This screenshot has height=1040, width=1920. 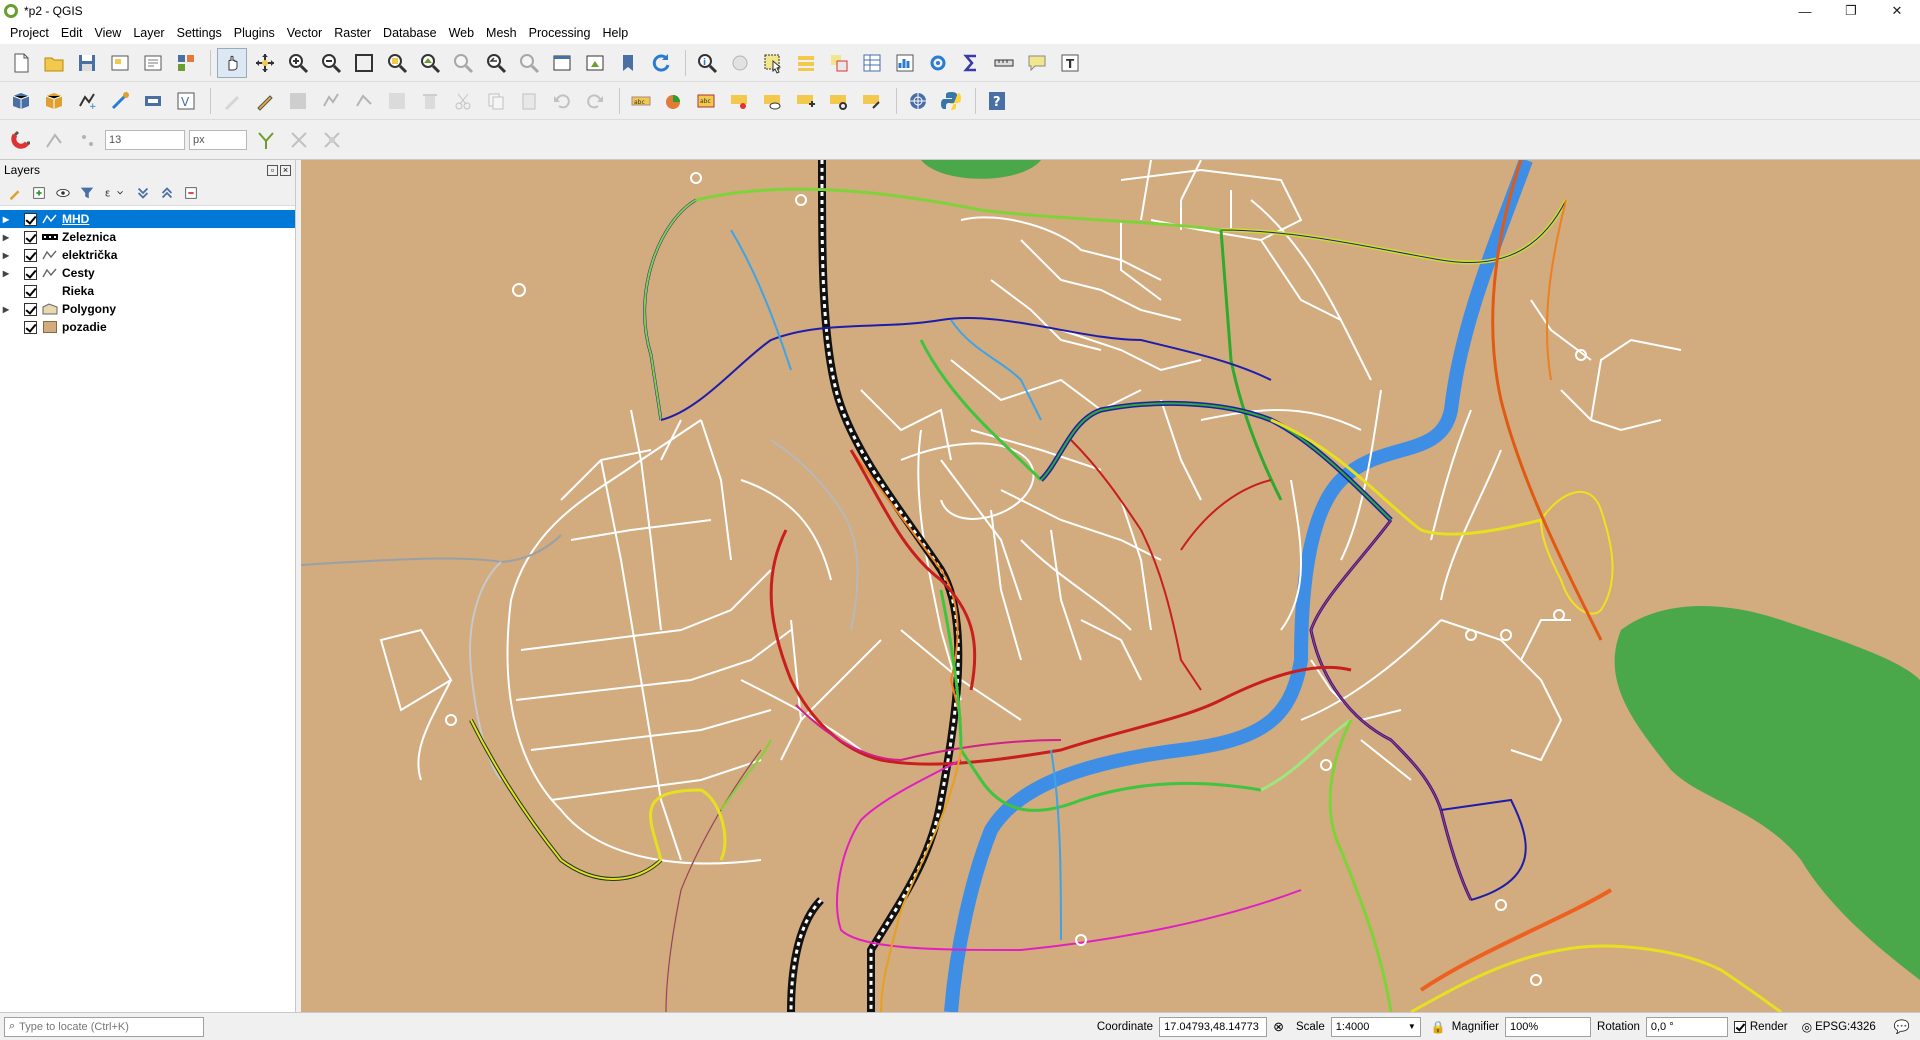 What do you see at coordinates (1739, 1026) in the screenshot?
I see `render-checkbox` at bounding box center [1739, 1026].